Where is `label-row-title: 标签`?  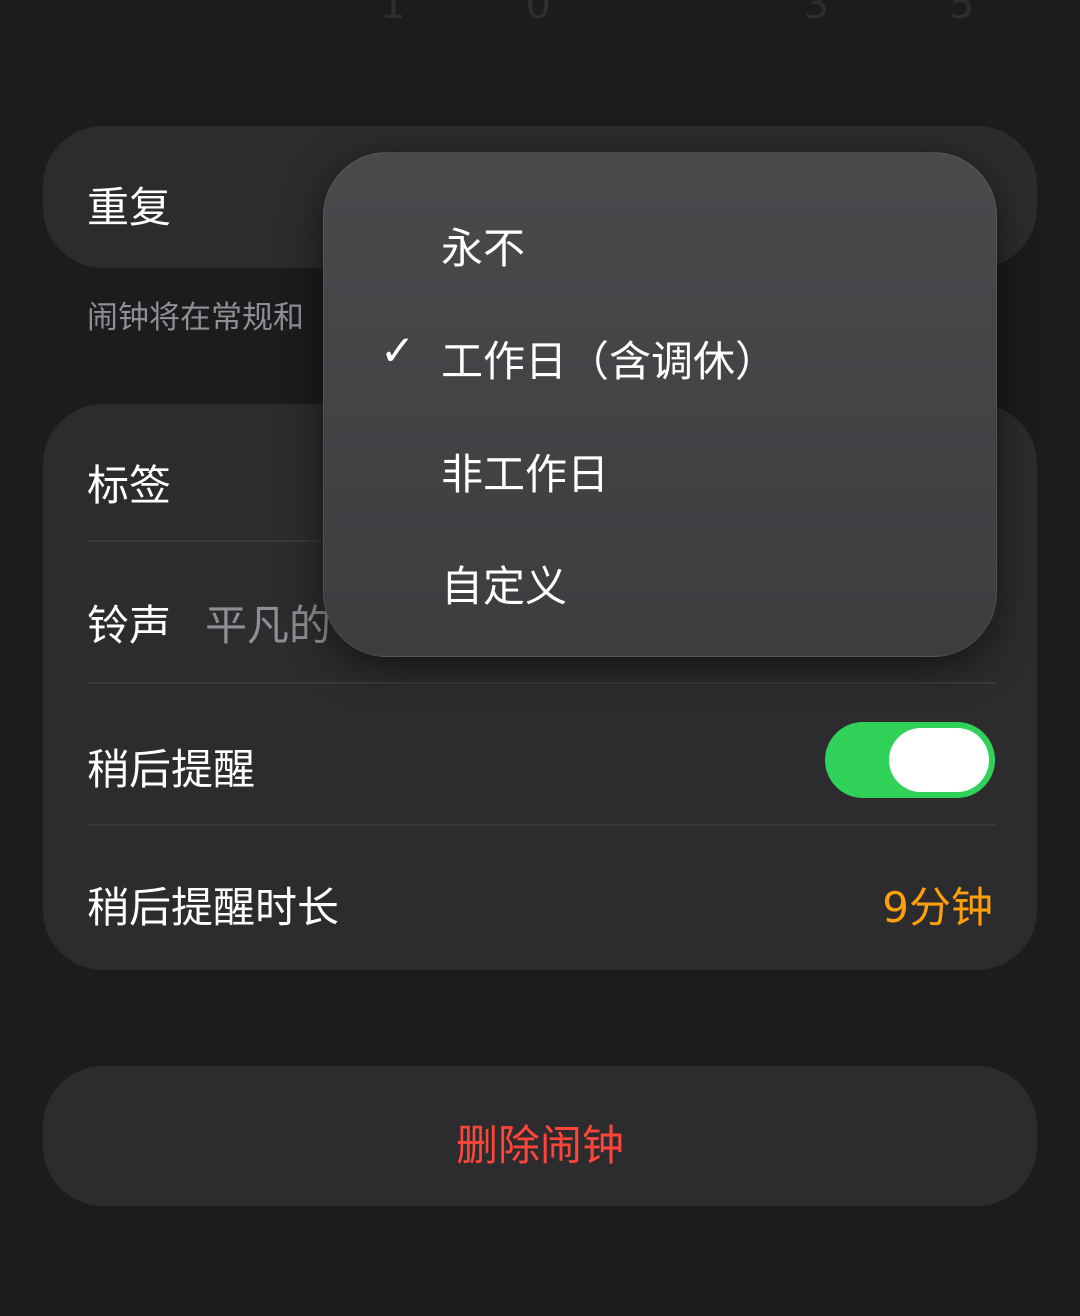
label-row-title: 标签 is located at coordinates (129, 485).